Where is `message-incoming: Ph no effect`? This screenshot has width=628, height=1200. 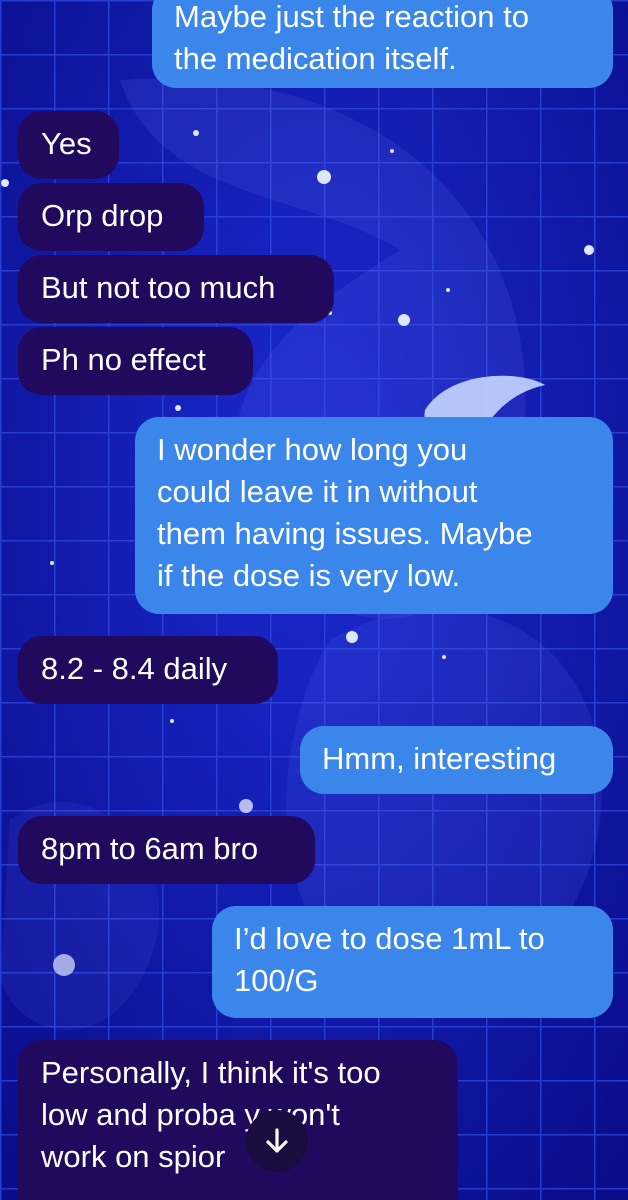
message-incoming: Ph no effect is located at coordinates (135, 361).